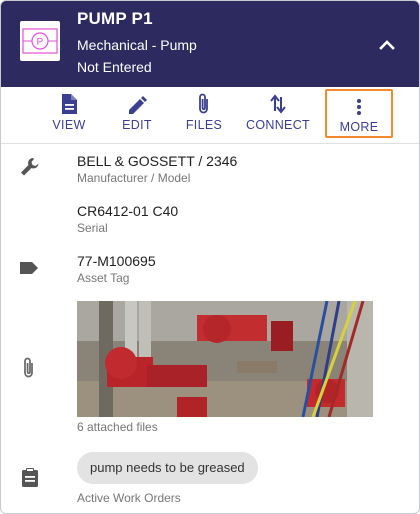 The width and height of the screenshot is (420, 514). Describe the element at coordinates (359, 107) in the screenshot. I see `more-vertical-icon` at that location.